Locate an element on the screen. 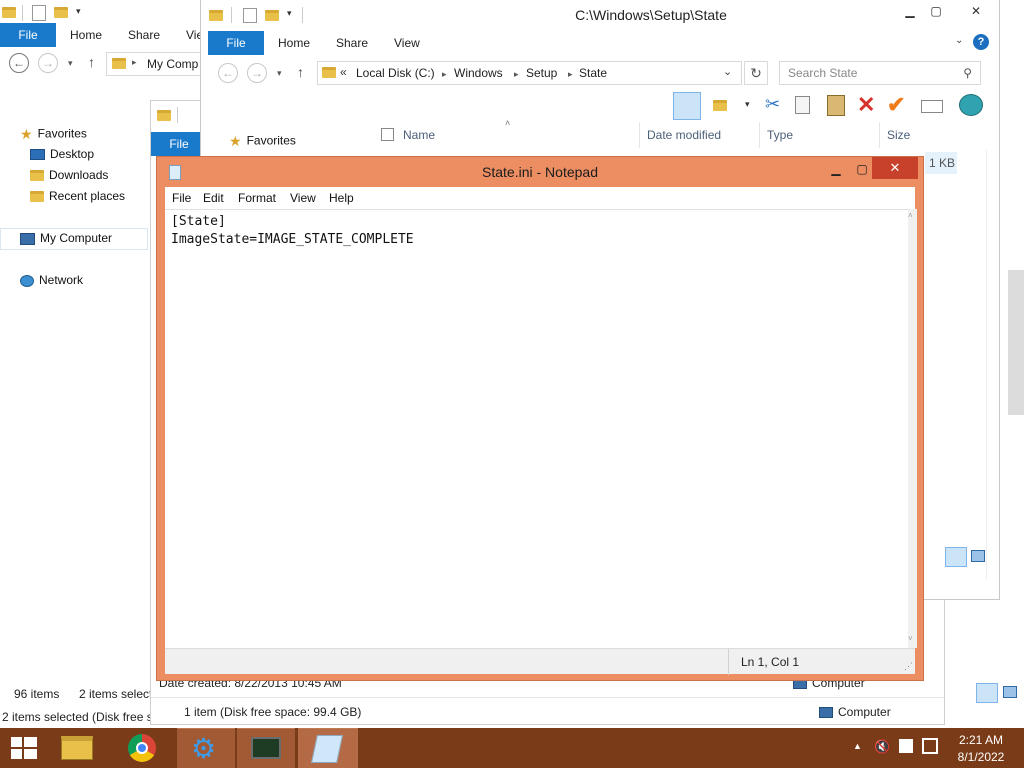 The image size is (1024, 768). folder-options-dropdown-icon: ▾ is located at coordinates (747, 104).